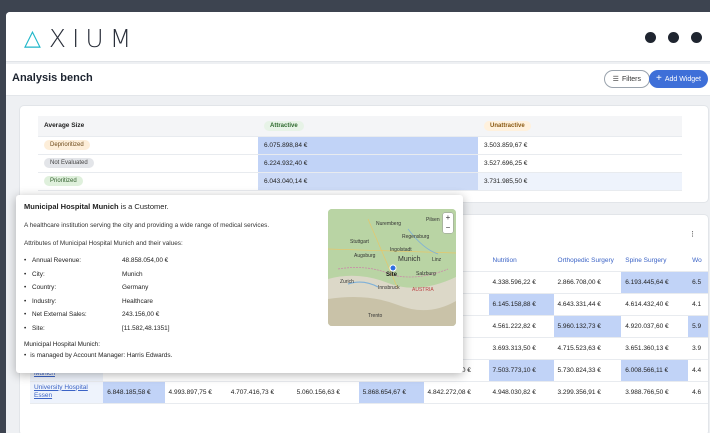 Image resolution: width=710 pixels, height=433 pixels. I want to click on table-cell: 6.848.185,58 €, so click(134, 392).